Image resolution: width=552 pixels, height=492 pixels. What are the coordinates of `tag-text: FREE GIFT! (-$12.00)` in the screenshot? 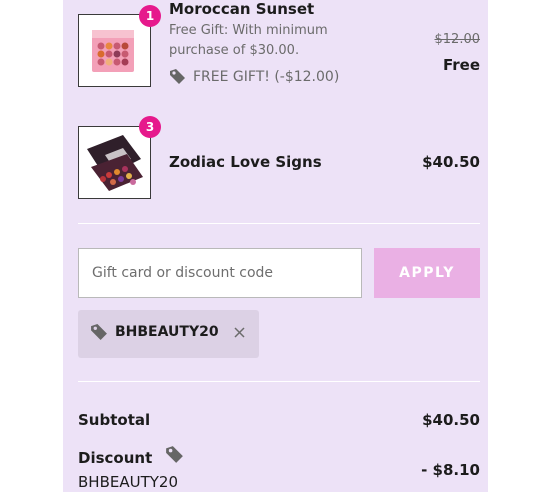 It's located at (266, 76).